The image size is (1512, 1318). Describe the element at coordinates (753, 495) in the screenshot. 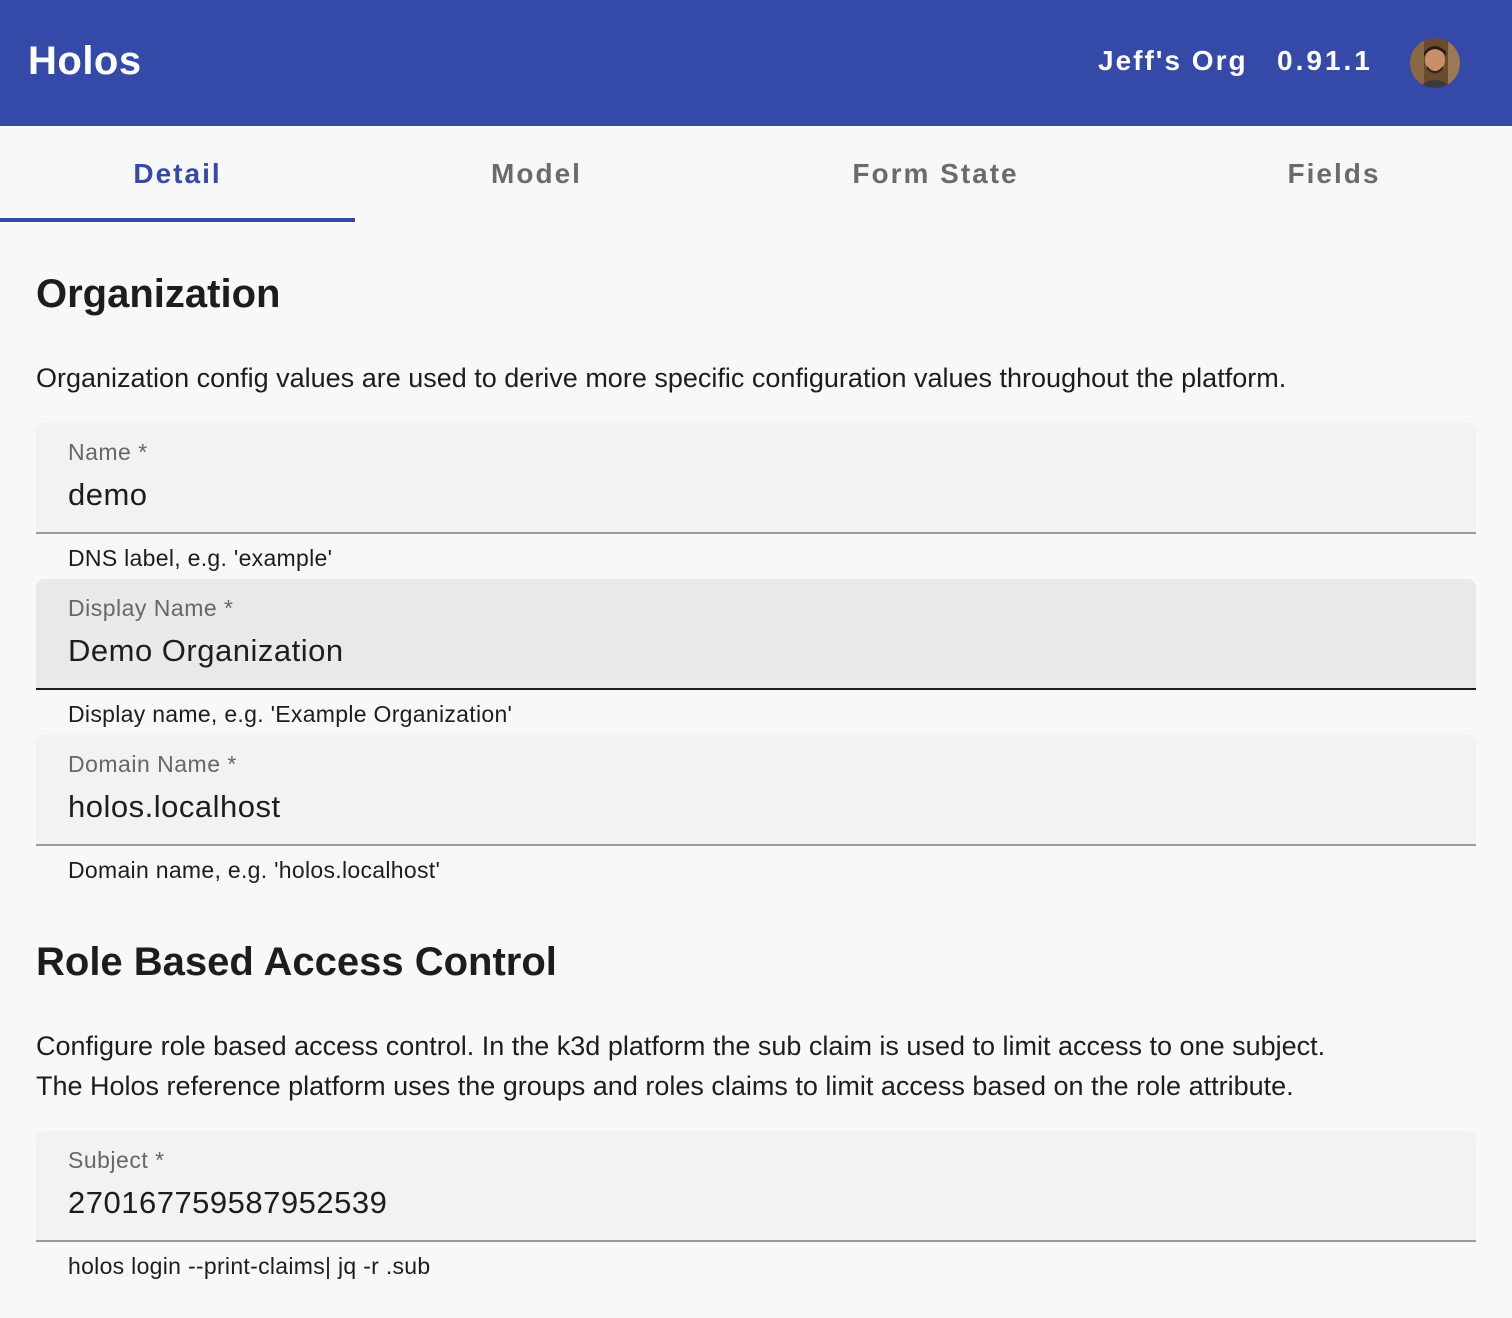

I see `name-input` at that location.